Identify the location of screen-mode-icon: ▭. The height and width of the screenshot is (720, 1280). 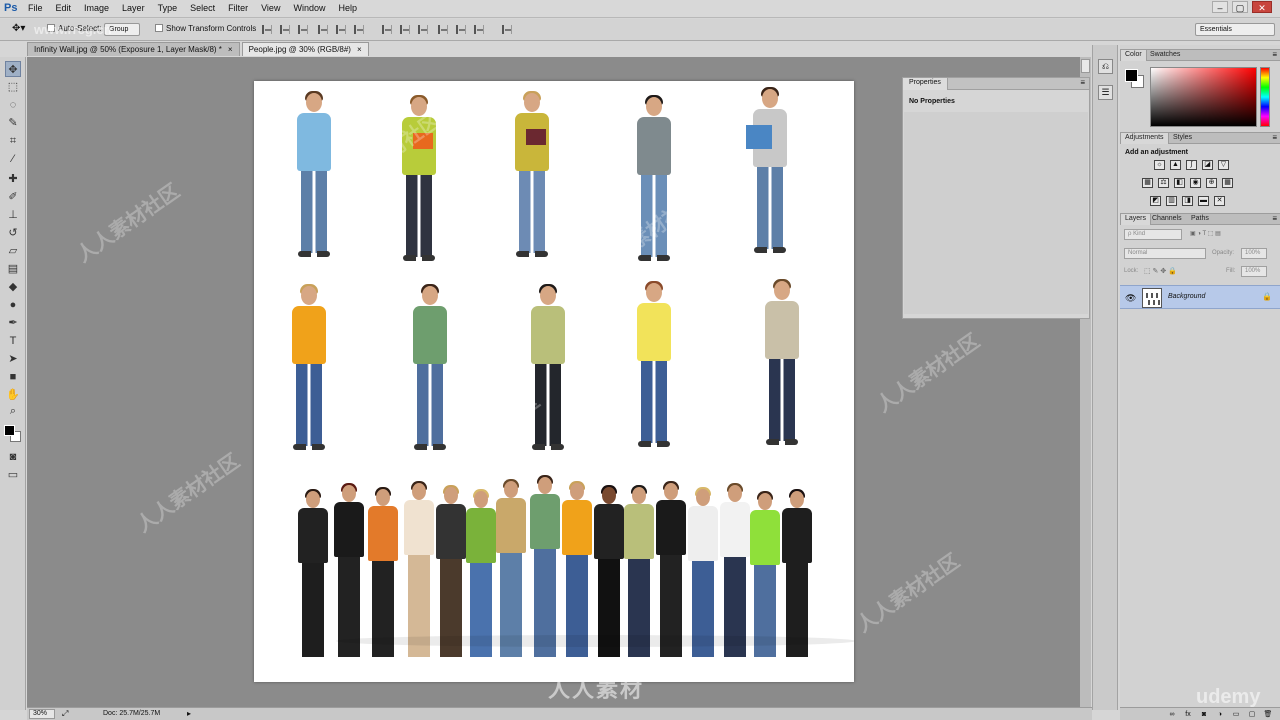
(13, 475).